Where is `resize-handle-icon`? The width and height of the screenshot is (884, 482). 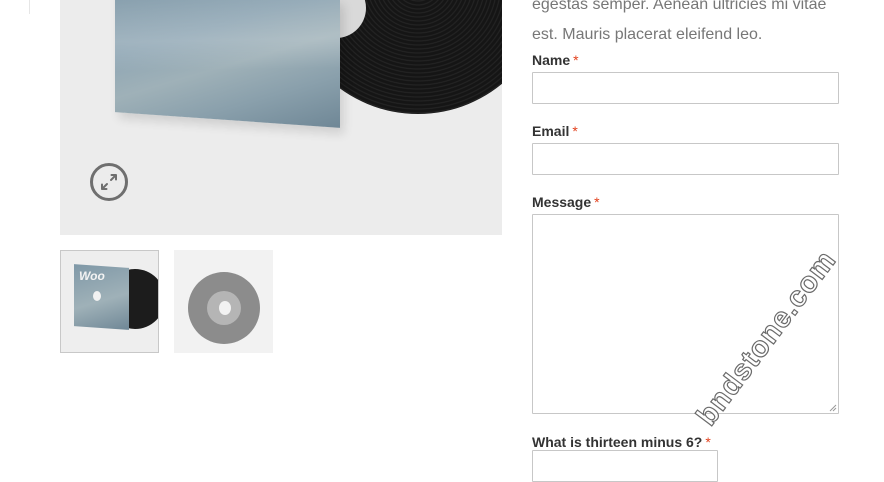 resize-handle-icon is located at coordinates (833, 408).